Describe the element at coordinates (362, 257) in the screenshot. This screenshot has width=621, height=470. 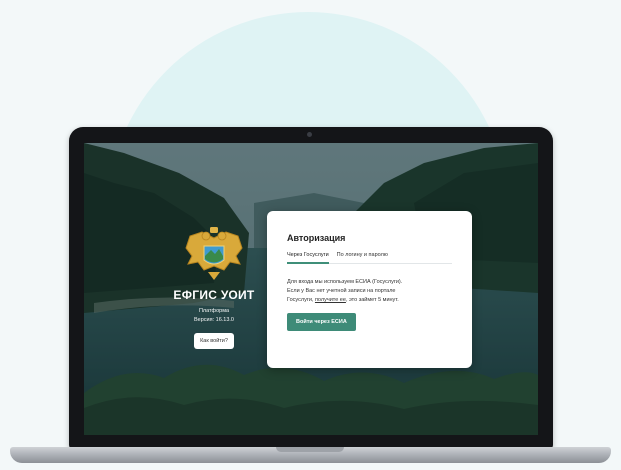
I see `tab-login-password: По логину и паролю` at that location.